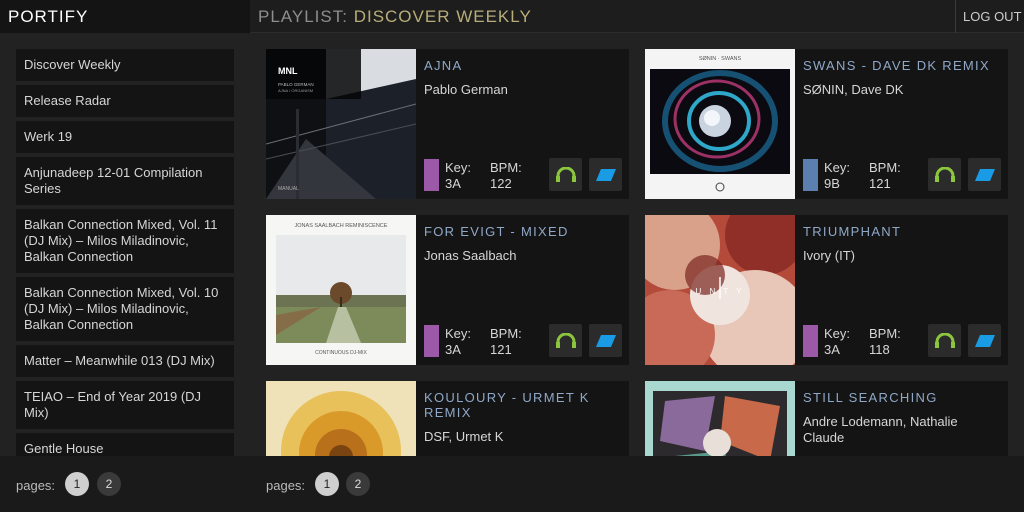 The width and height of the screenshot is (1024, 512). I want to click on track-title: FOR EVIGT - MIXED, so click(496, 231).